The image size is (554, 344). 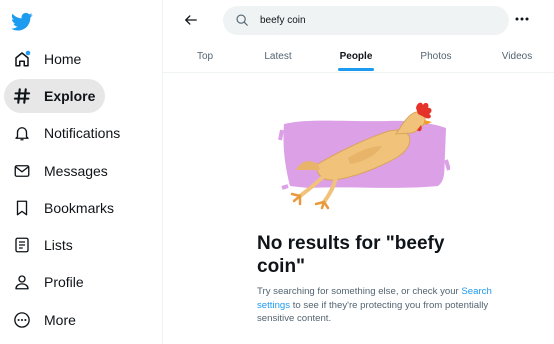 I want to click on sidebar-item-profile: Profile, so click(x=49, y=282).